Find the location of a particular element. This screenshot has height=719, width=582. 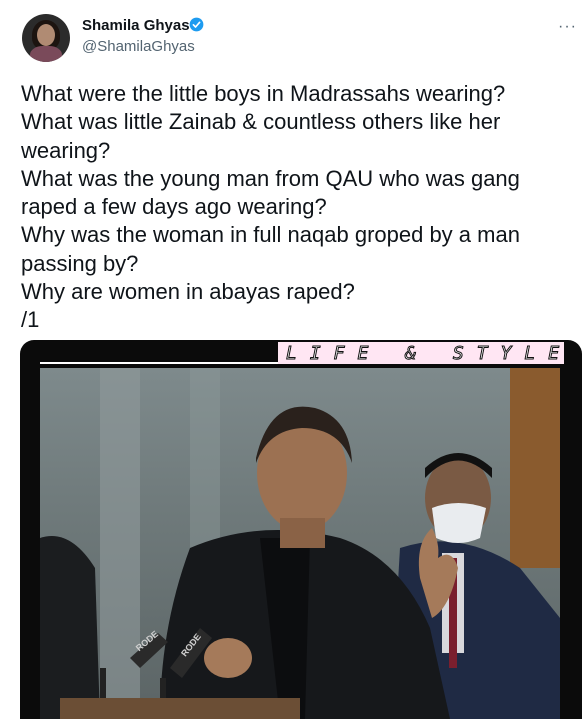

author-name: Shamila Ghyas is located at coordinates (136, 25).